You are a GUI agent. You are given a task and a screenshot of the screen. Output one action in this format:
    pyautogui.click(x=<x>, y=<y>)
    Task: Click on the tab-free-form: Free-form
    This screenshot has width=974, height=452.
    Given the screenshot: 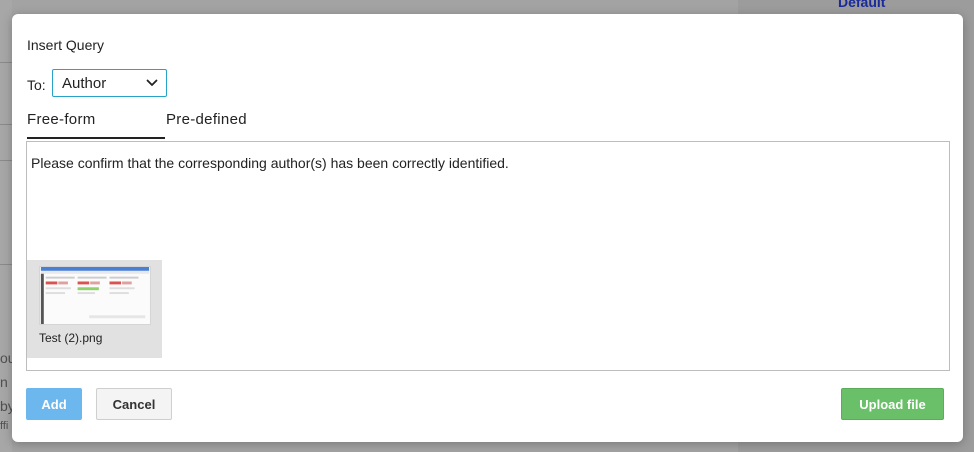 What is the action you would take?
    pyautogui.click(x=96, y=125)
    